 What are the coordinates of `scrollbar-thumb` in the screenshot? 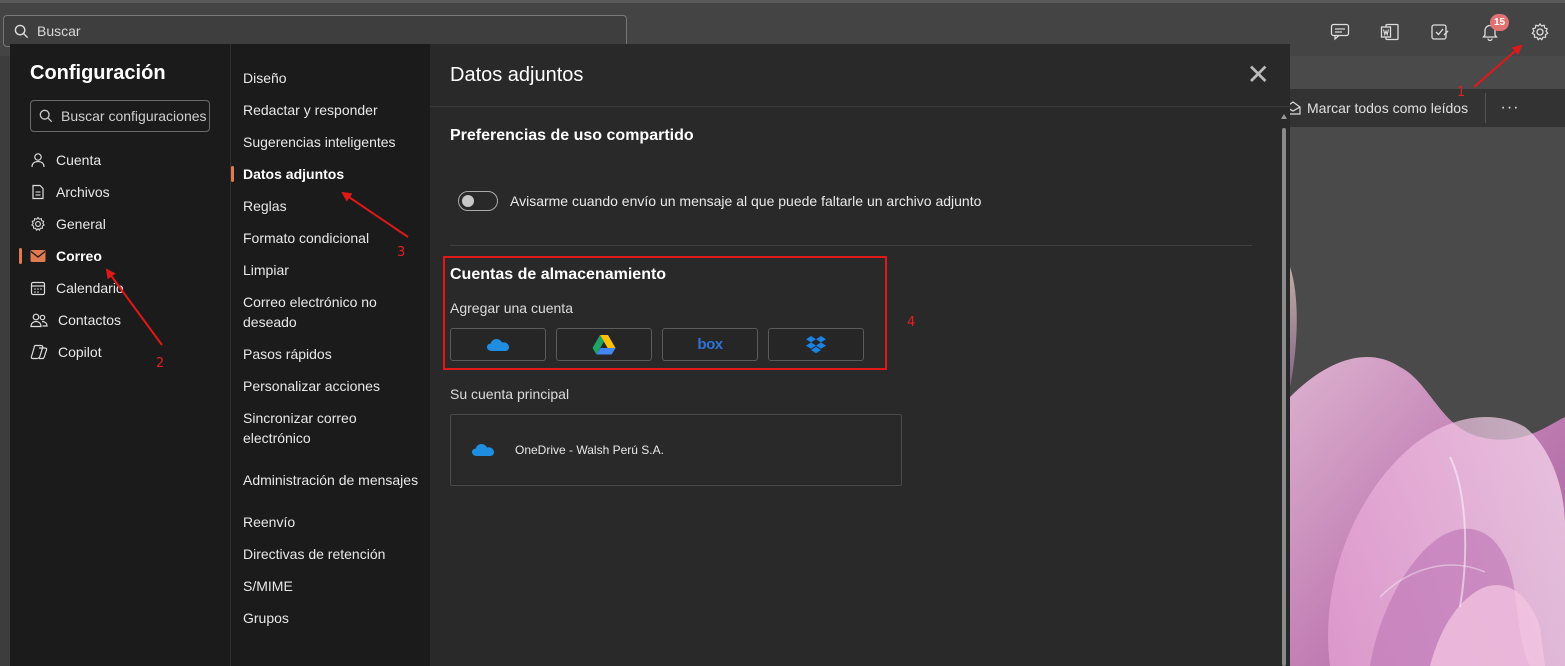 It's located at (1284, 397).